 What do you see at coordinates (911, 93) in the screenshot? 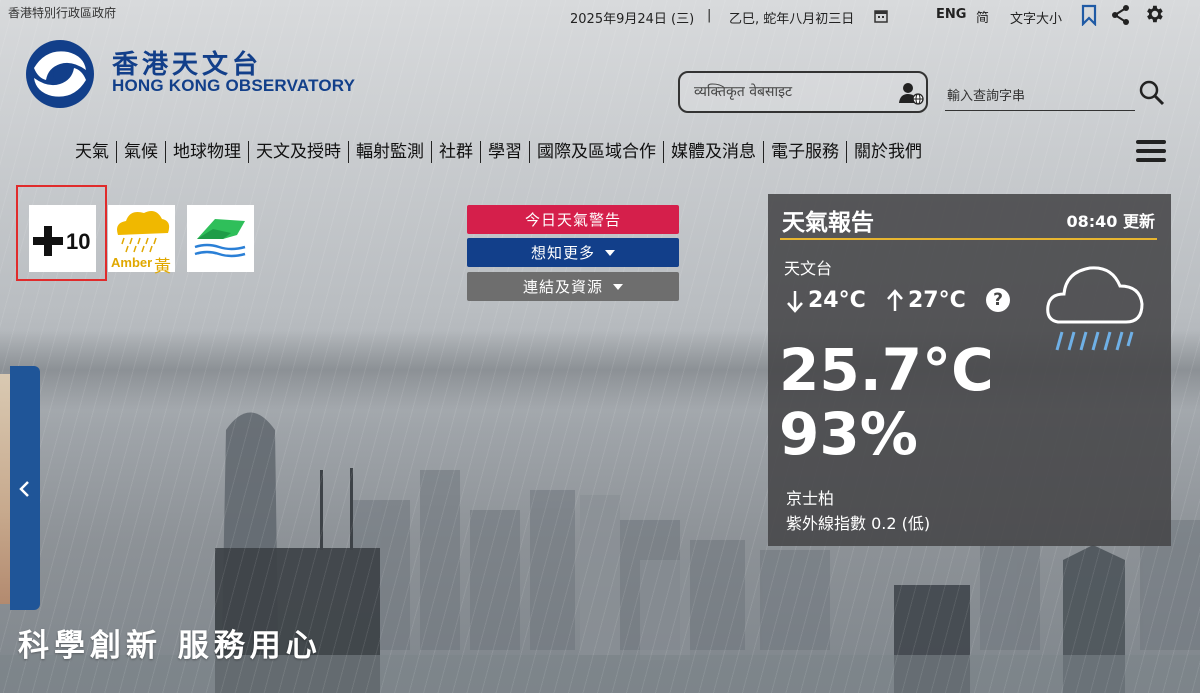
I see `user-globe-icon` at bounding box center [911, 93].